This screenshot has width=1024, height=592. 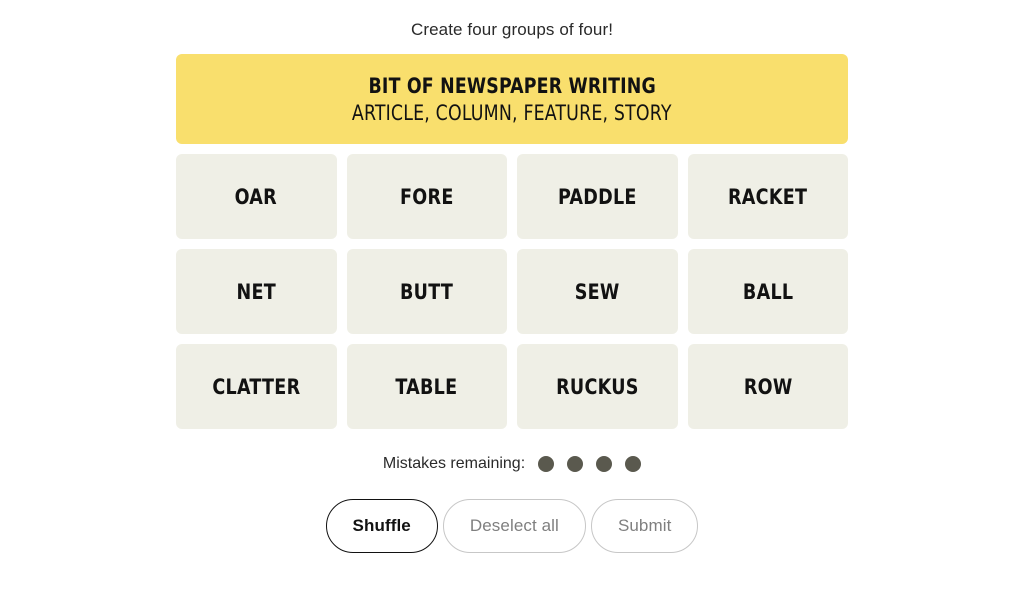 What do you see at coordinates (454, 463) in the screenshot?
I see `mistakes-label: Mistakes remaining:` at bounding box center [454, 463].